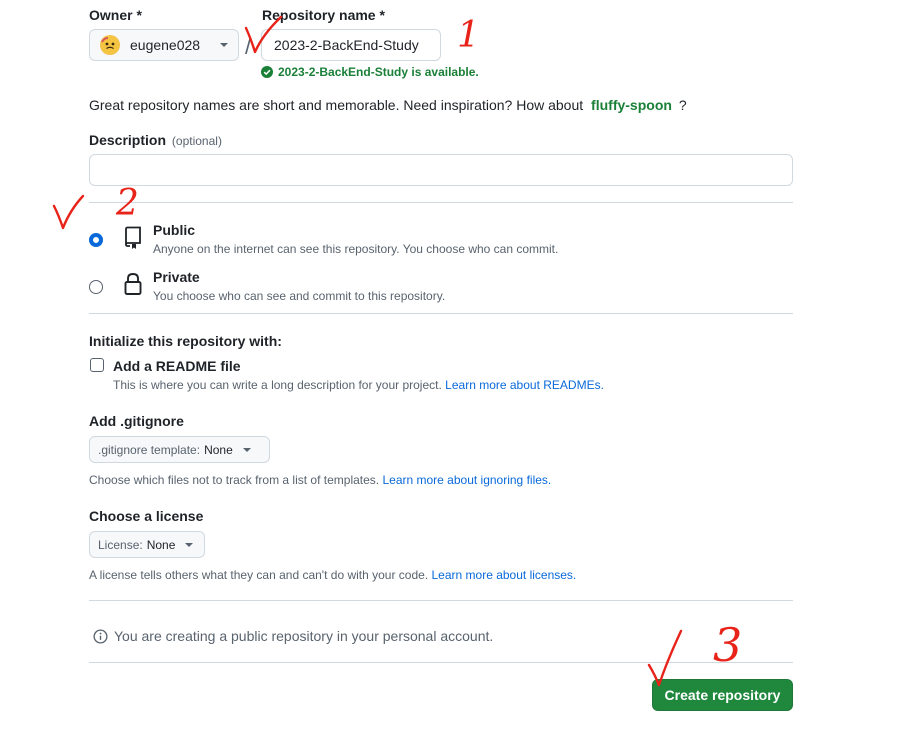  I want to click on owner-avatar, so click(110, 45).